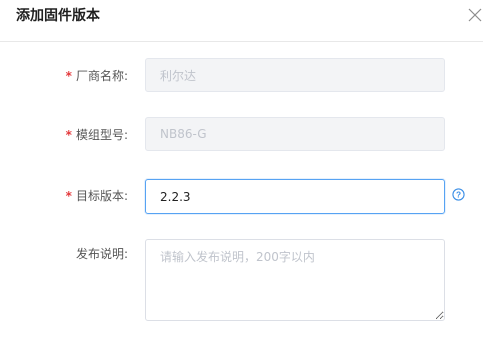 The image size is (483, 341). I want to click on form-row-target-version: *目标版本: ?, so click(241, 197).